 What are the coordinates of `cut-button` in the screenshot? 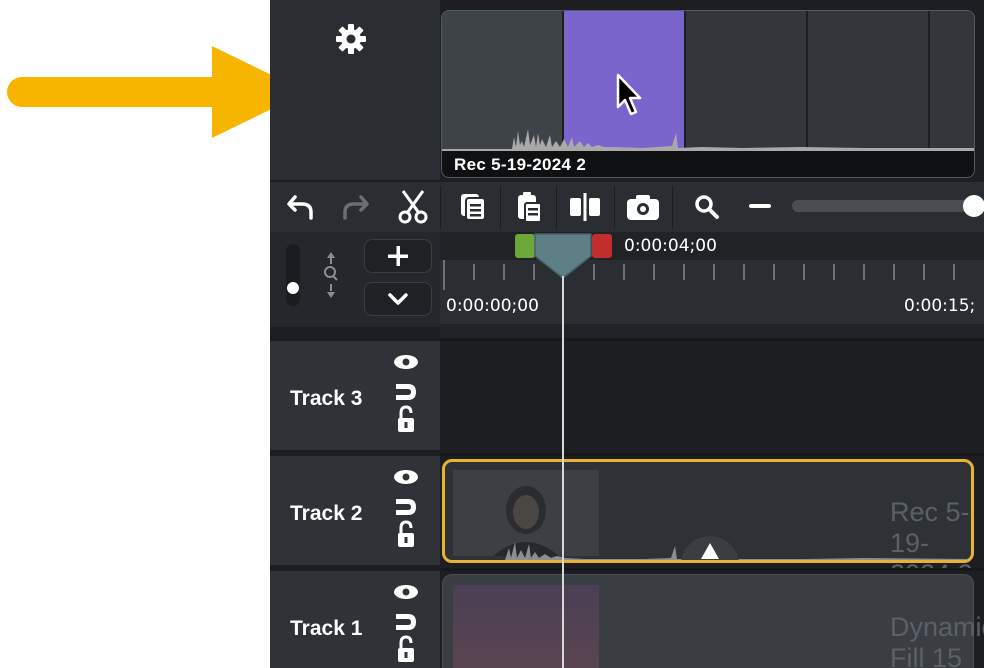 It's located at (413, 207).